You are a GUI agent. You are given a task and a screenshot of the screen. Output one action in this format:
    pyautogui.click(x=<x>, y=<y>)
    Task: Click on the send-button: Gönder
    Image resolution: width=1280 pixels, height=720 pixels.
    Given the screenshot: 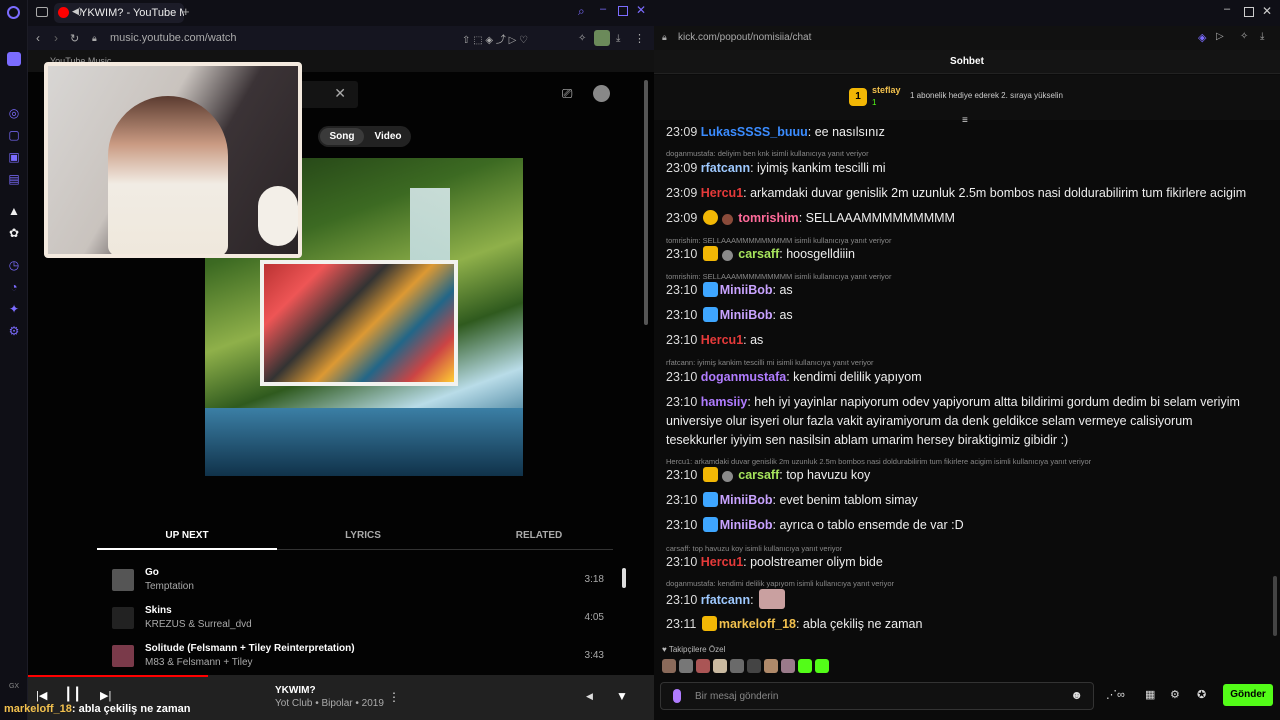 What is the action you would take?
    pyautogui.click(x=1248, y=695)
    